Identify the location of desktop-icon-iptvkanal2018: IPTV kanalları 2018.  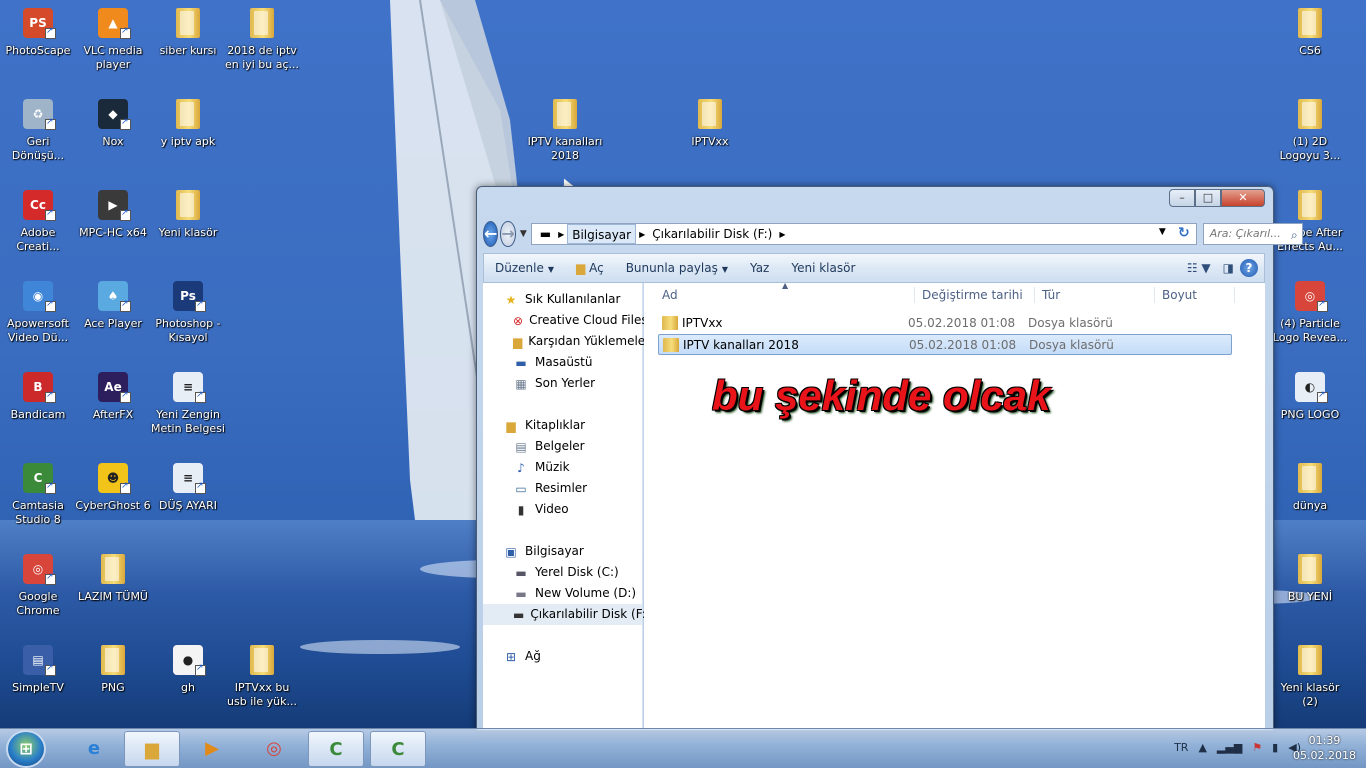
(565, 131).